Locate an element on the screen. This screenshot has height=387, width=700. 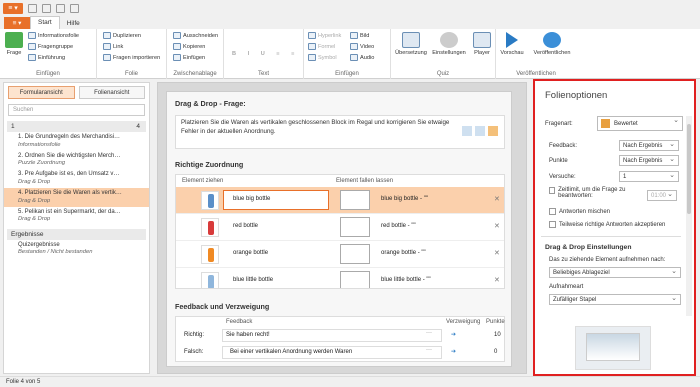
slide-icon is located at coordinates (32, 35).